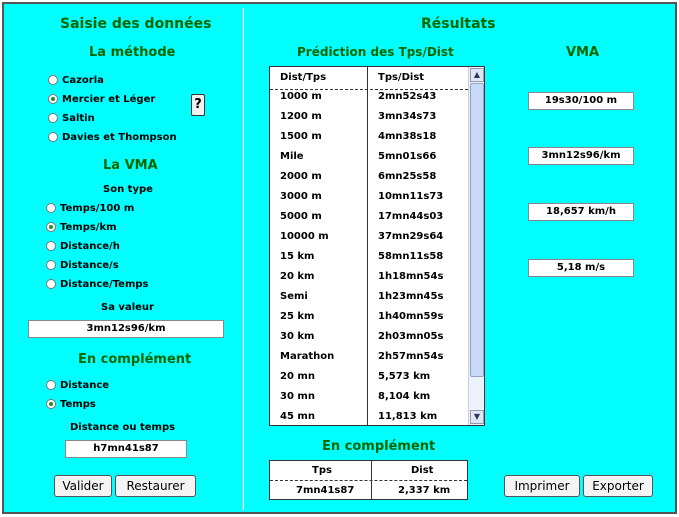 This screenshot has height=517, width=679. I want to click on table-cell-dist: 1000 m, so click(301, 96).